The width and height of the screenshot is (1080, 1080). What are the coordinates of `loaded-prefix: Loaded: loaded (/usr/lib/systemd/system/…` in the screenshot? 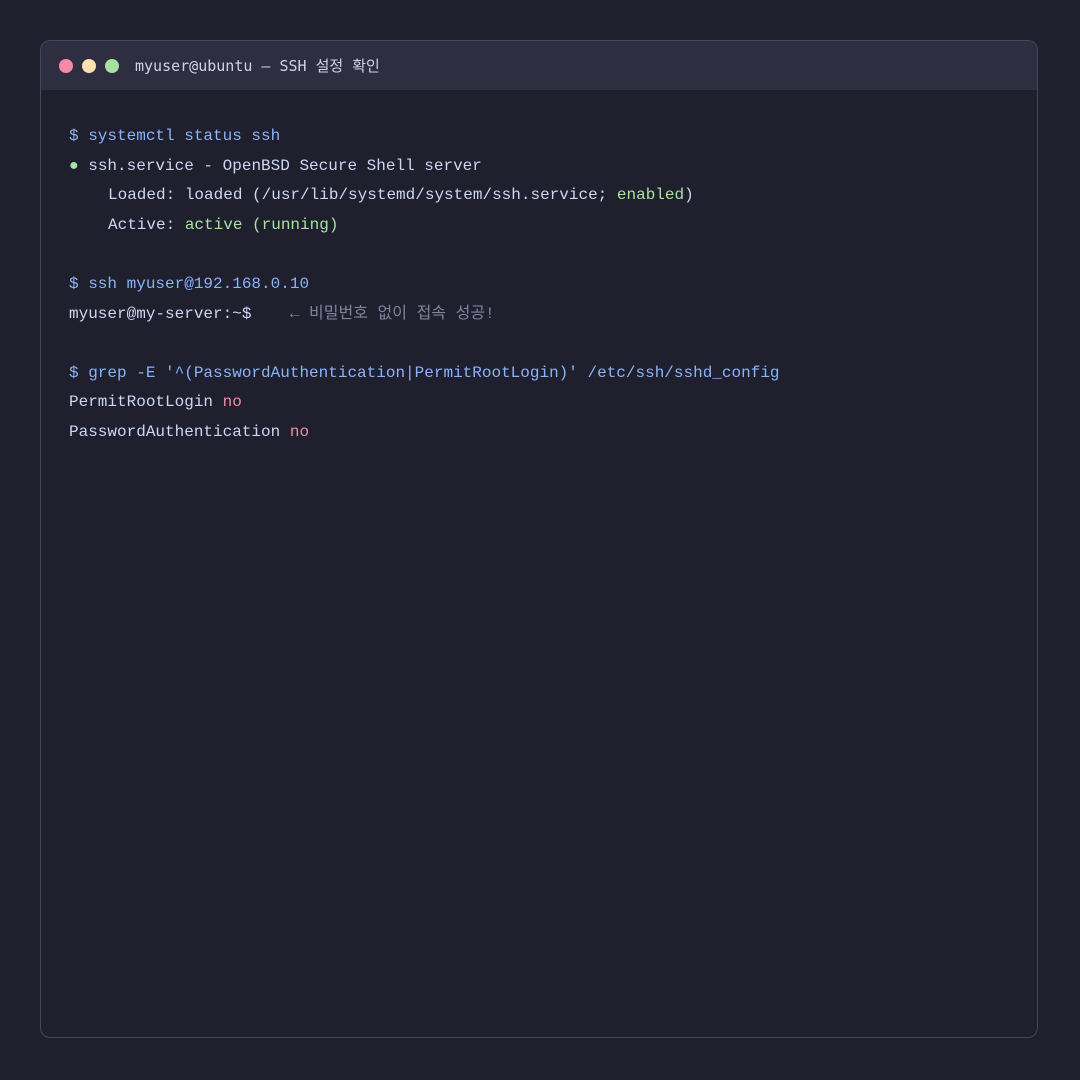 It's located at (362, 195).